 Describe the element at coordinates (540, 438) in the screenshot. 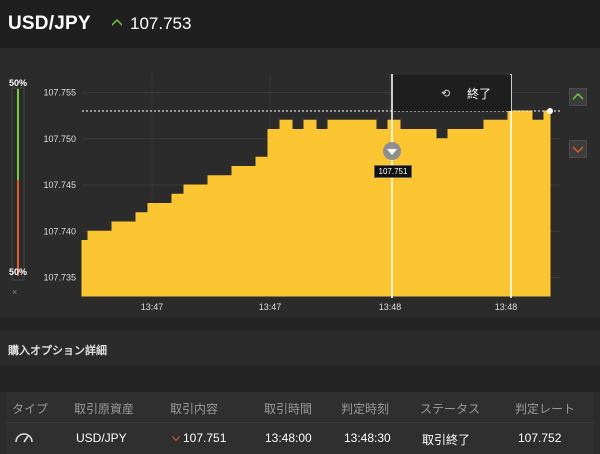

I see `row-rate: 107.752` at that location.